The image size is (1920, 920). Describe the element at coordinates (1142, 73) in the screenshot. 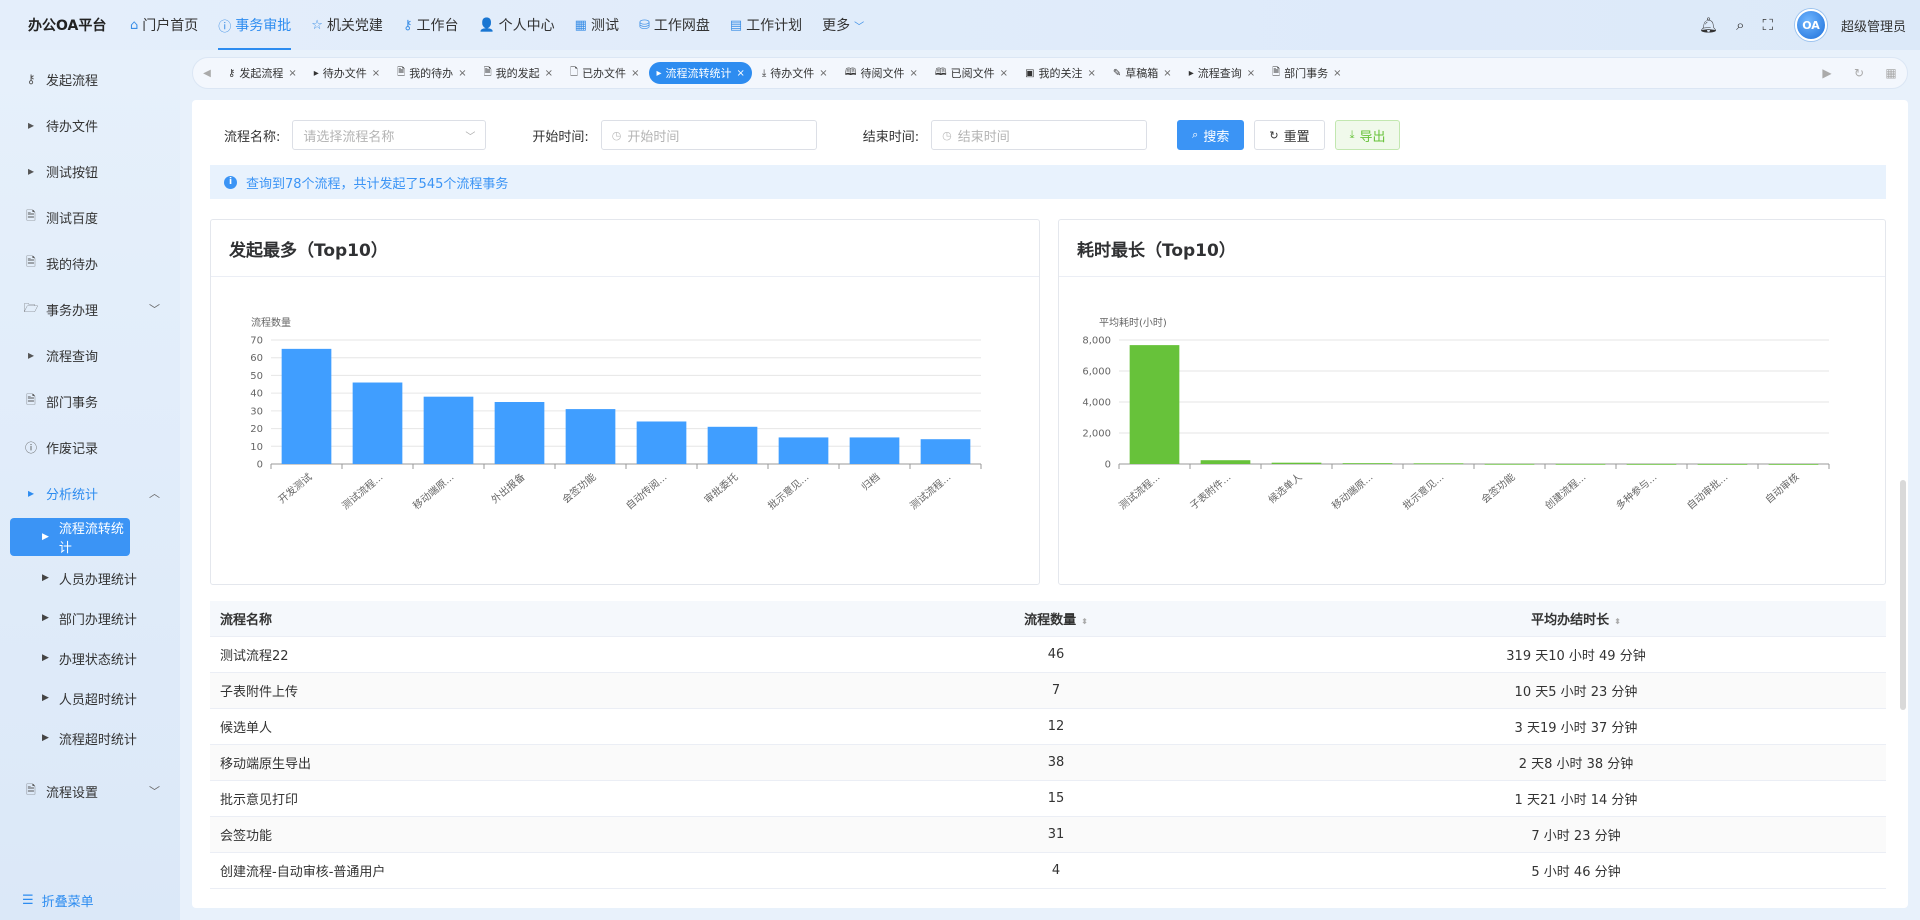

I see `tab-10: ✎ 草稿箱 ×` at that location.